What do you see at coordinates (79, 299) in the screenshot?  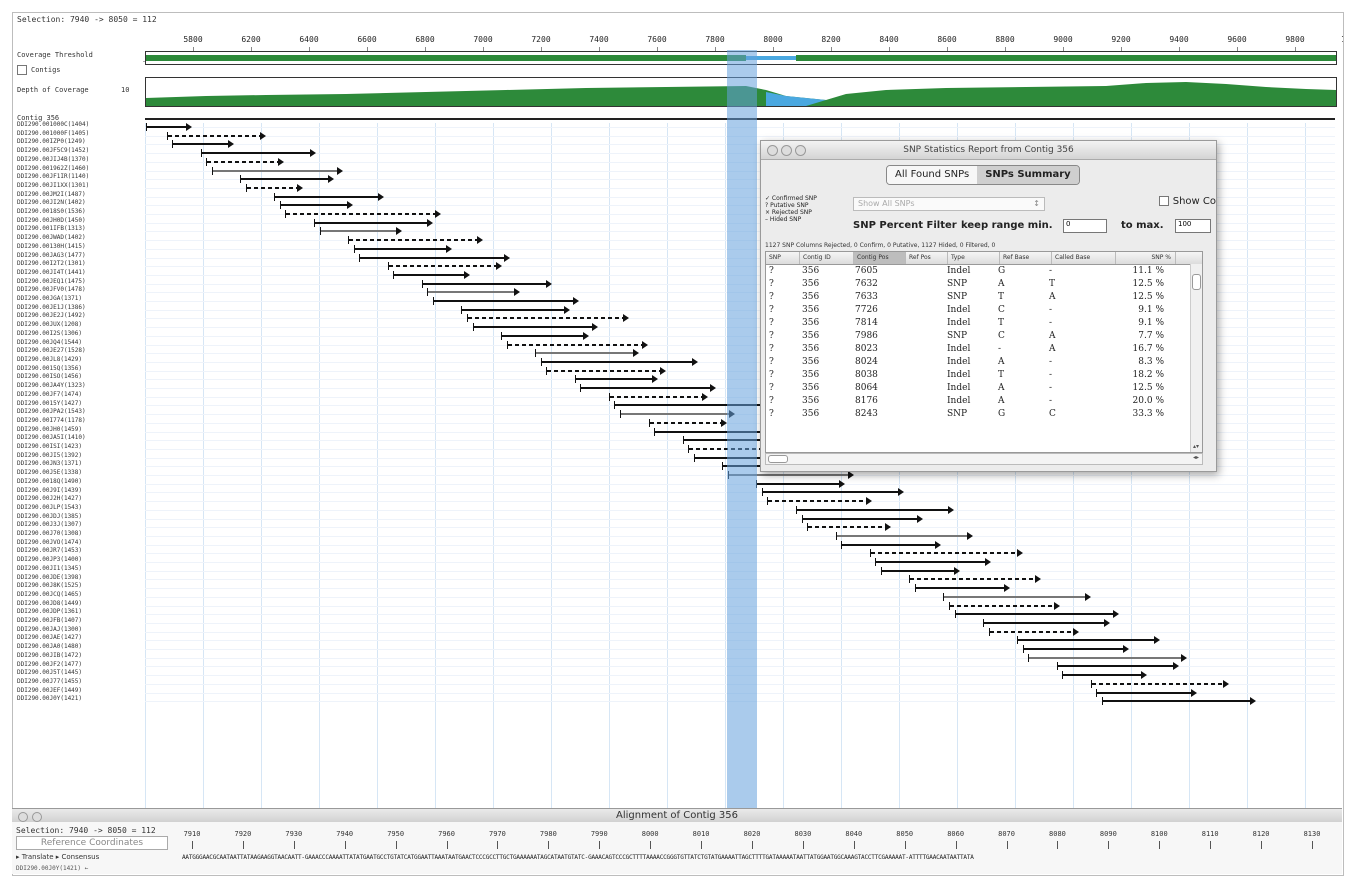 I see `read-name: DDI290.00JGA(1371)` at bounding box center [79, 299].